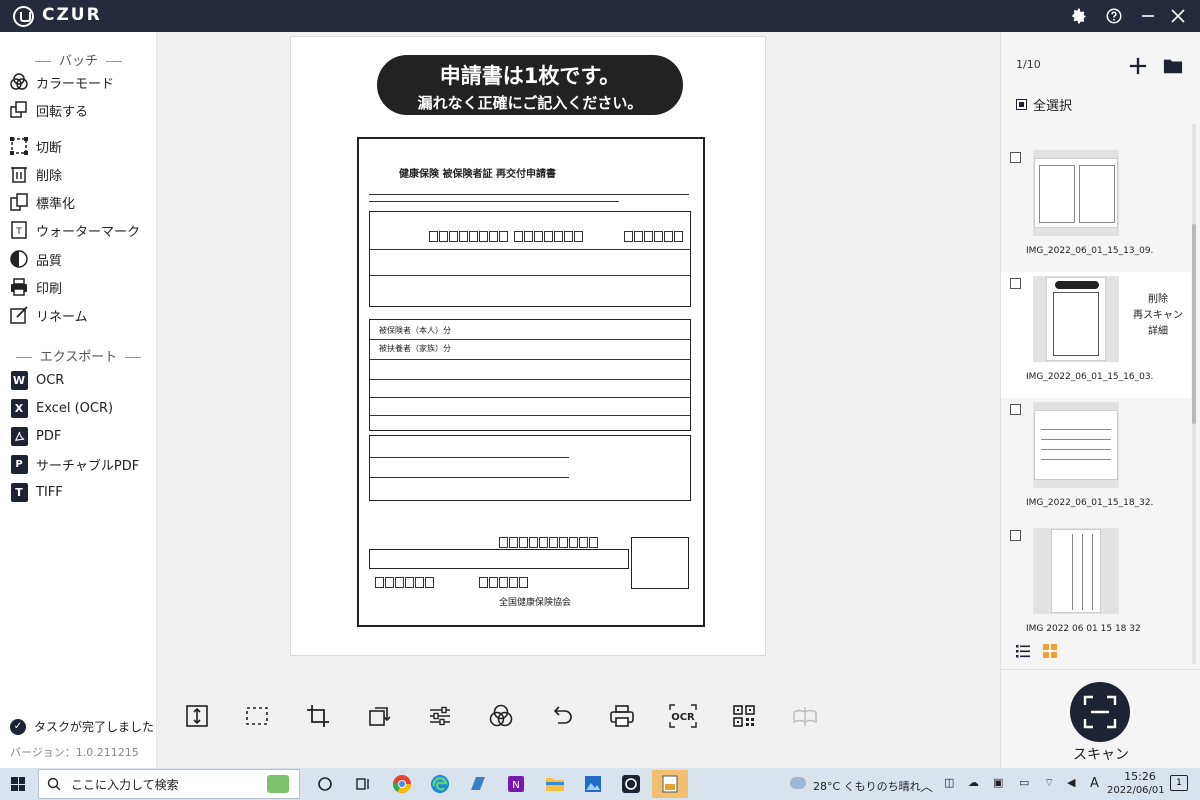 Image resolution: width=1200 pixels, height=800 pixels. I want to click on menu-quality: 品質, so click(81, 259).